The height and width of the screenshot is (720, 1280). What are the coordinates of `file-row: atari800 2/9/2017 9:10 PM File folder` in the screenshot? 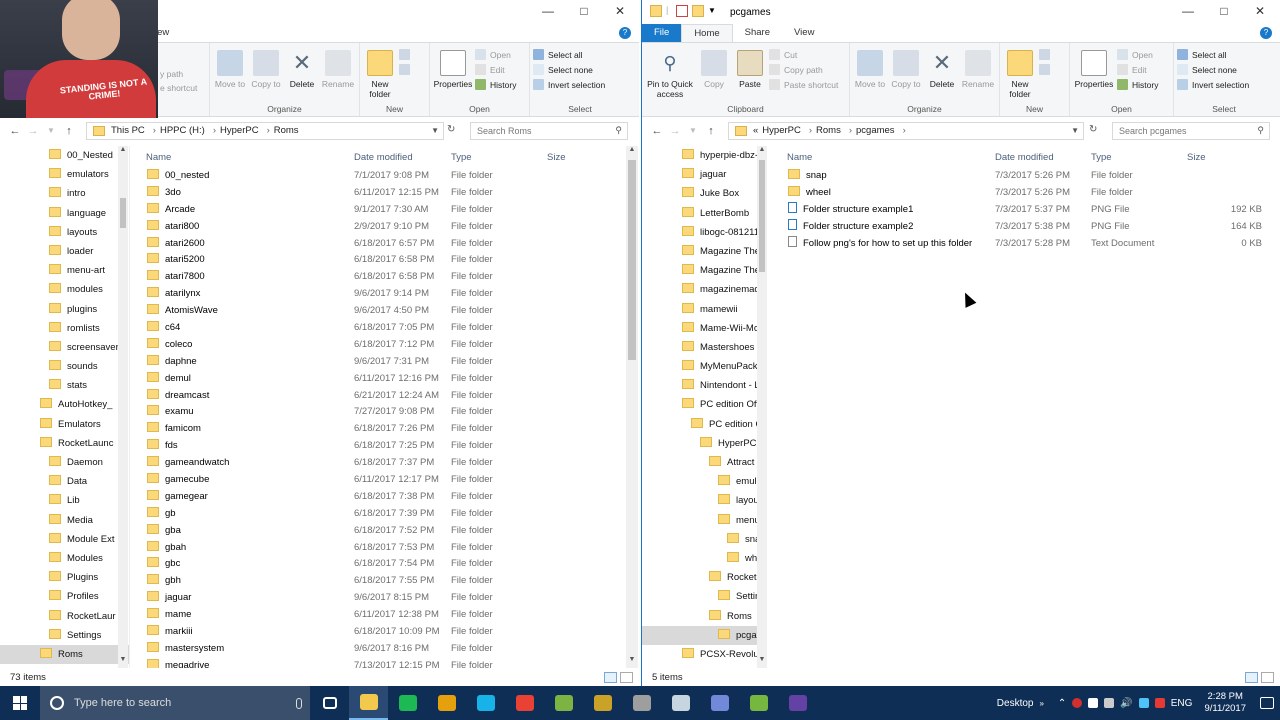 It's located at (379, 227).